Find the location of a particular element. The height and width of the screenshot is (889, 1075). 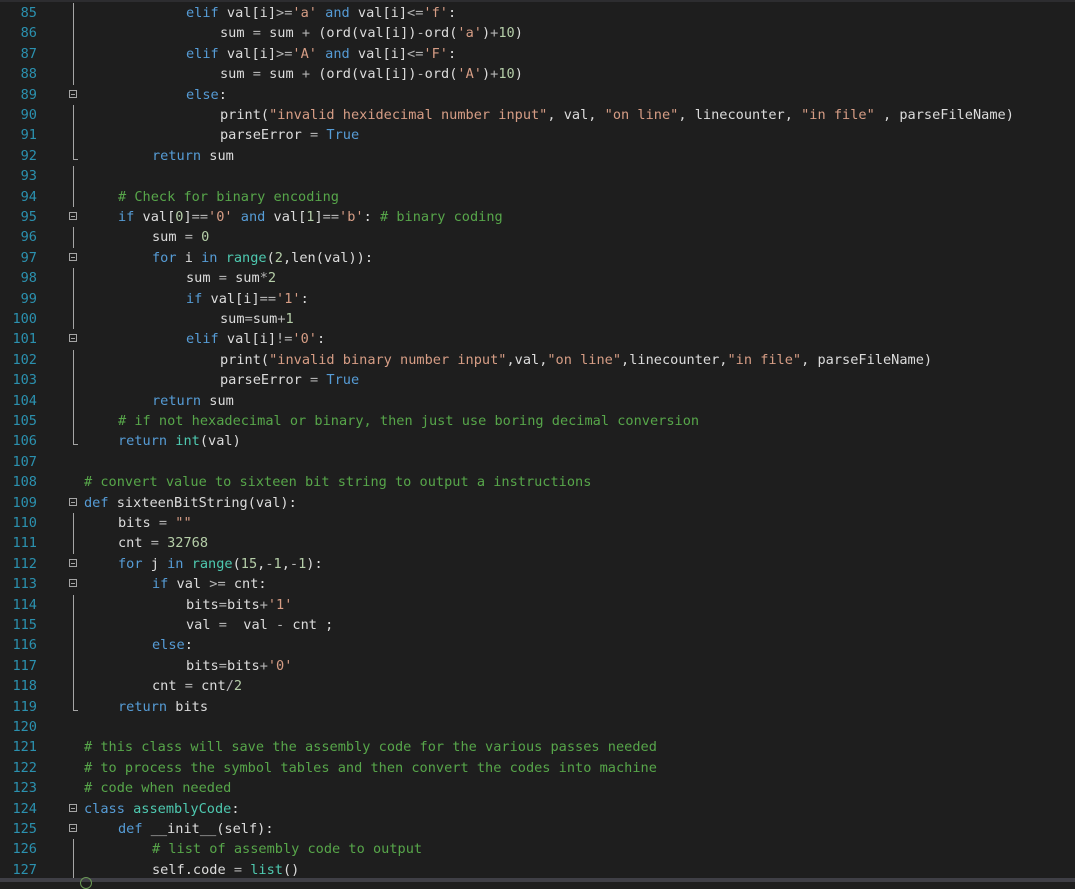

code-line: 126 # list of assembly code to output is located at coordinates (537, 849).